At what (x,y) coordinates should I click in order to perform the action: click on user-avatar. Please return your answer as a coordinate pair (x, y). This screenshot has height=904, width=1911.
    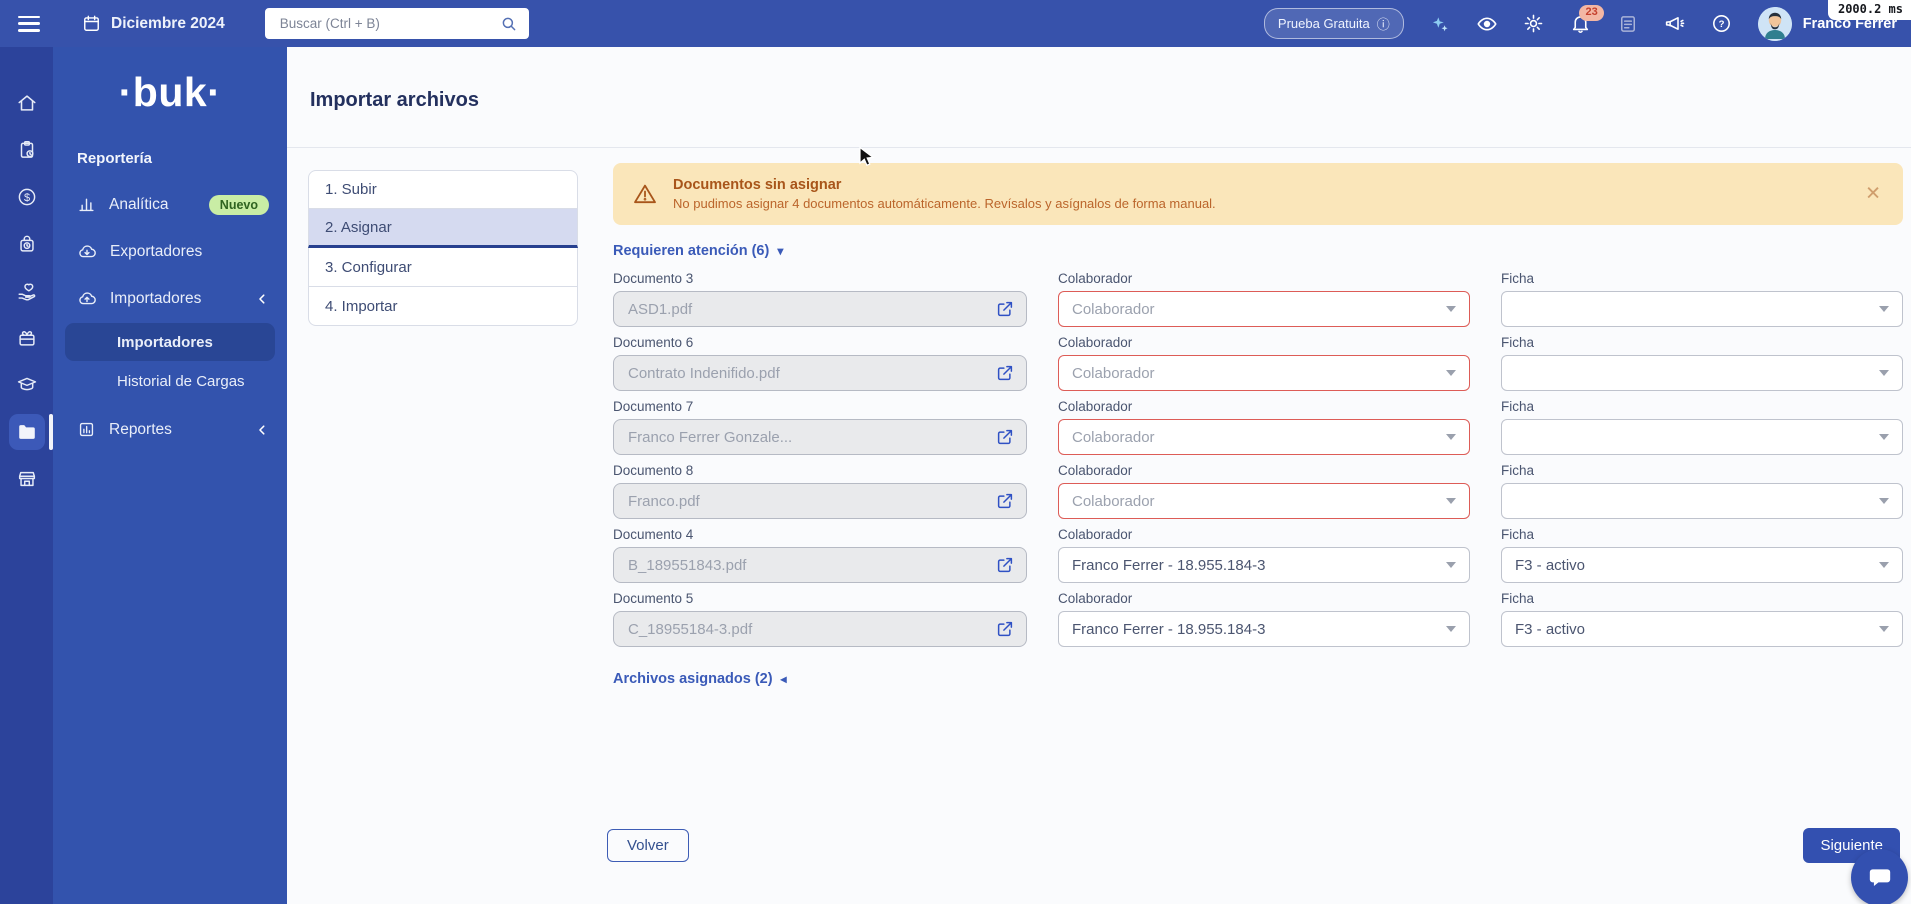
    Looking at the image, I should click on (1774, 23).